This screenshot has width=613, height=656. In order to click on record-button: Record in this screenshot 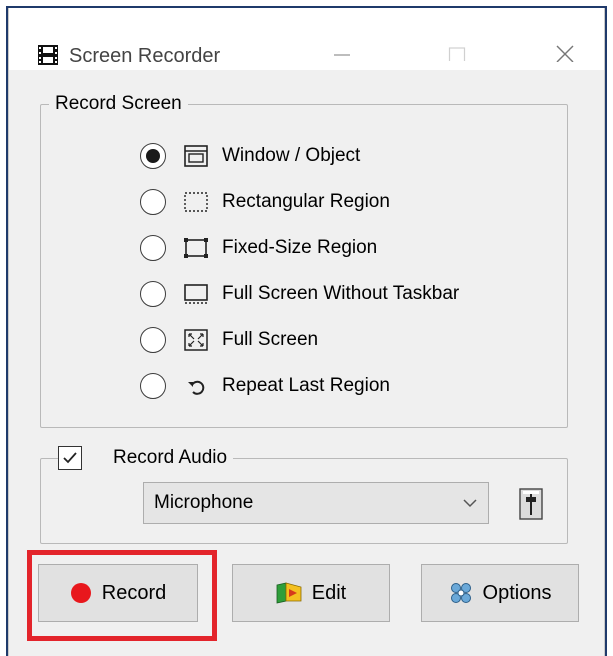, I will do `click(118, 593)`.